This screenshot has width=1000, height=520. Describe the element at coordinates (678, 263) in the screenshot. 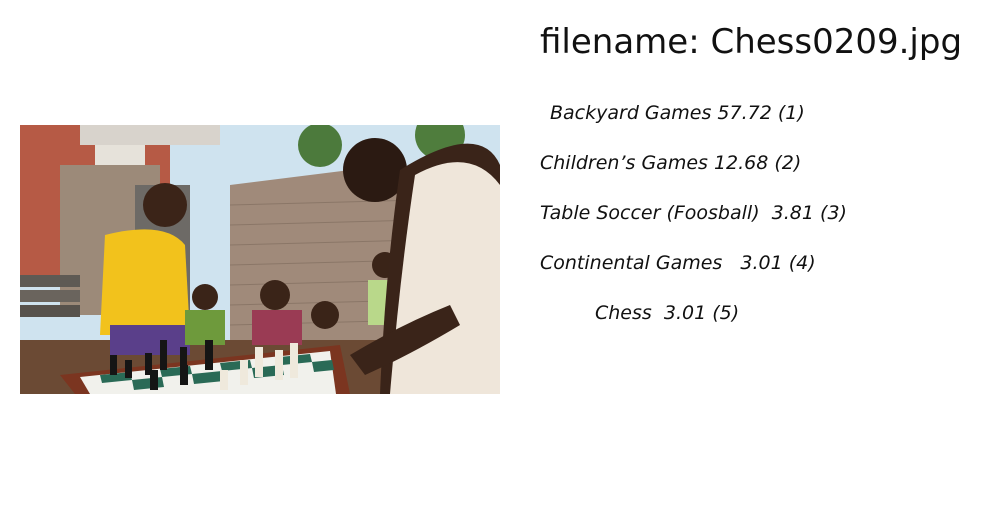

I see `prediction-4: Continental Games 3.01 (4)` at that location.